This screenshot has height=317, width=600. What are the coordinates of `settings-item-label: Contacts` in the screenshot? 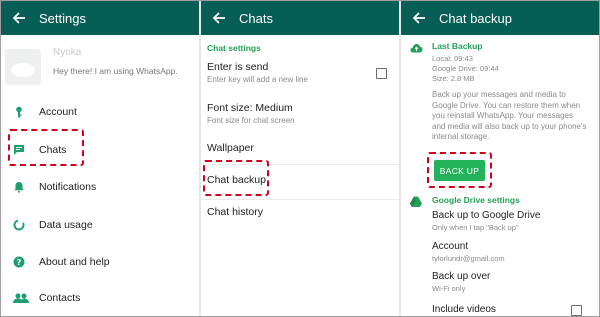 It's located at (60, 298).